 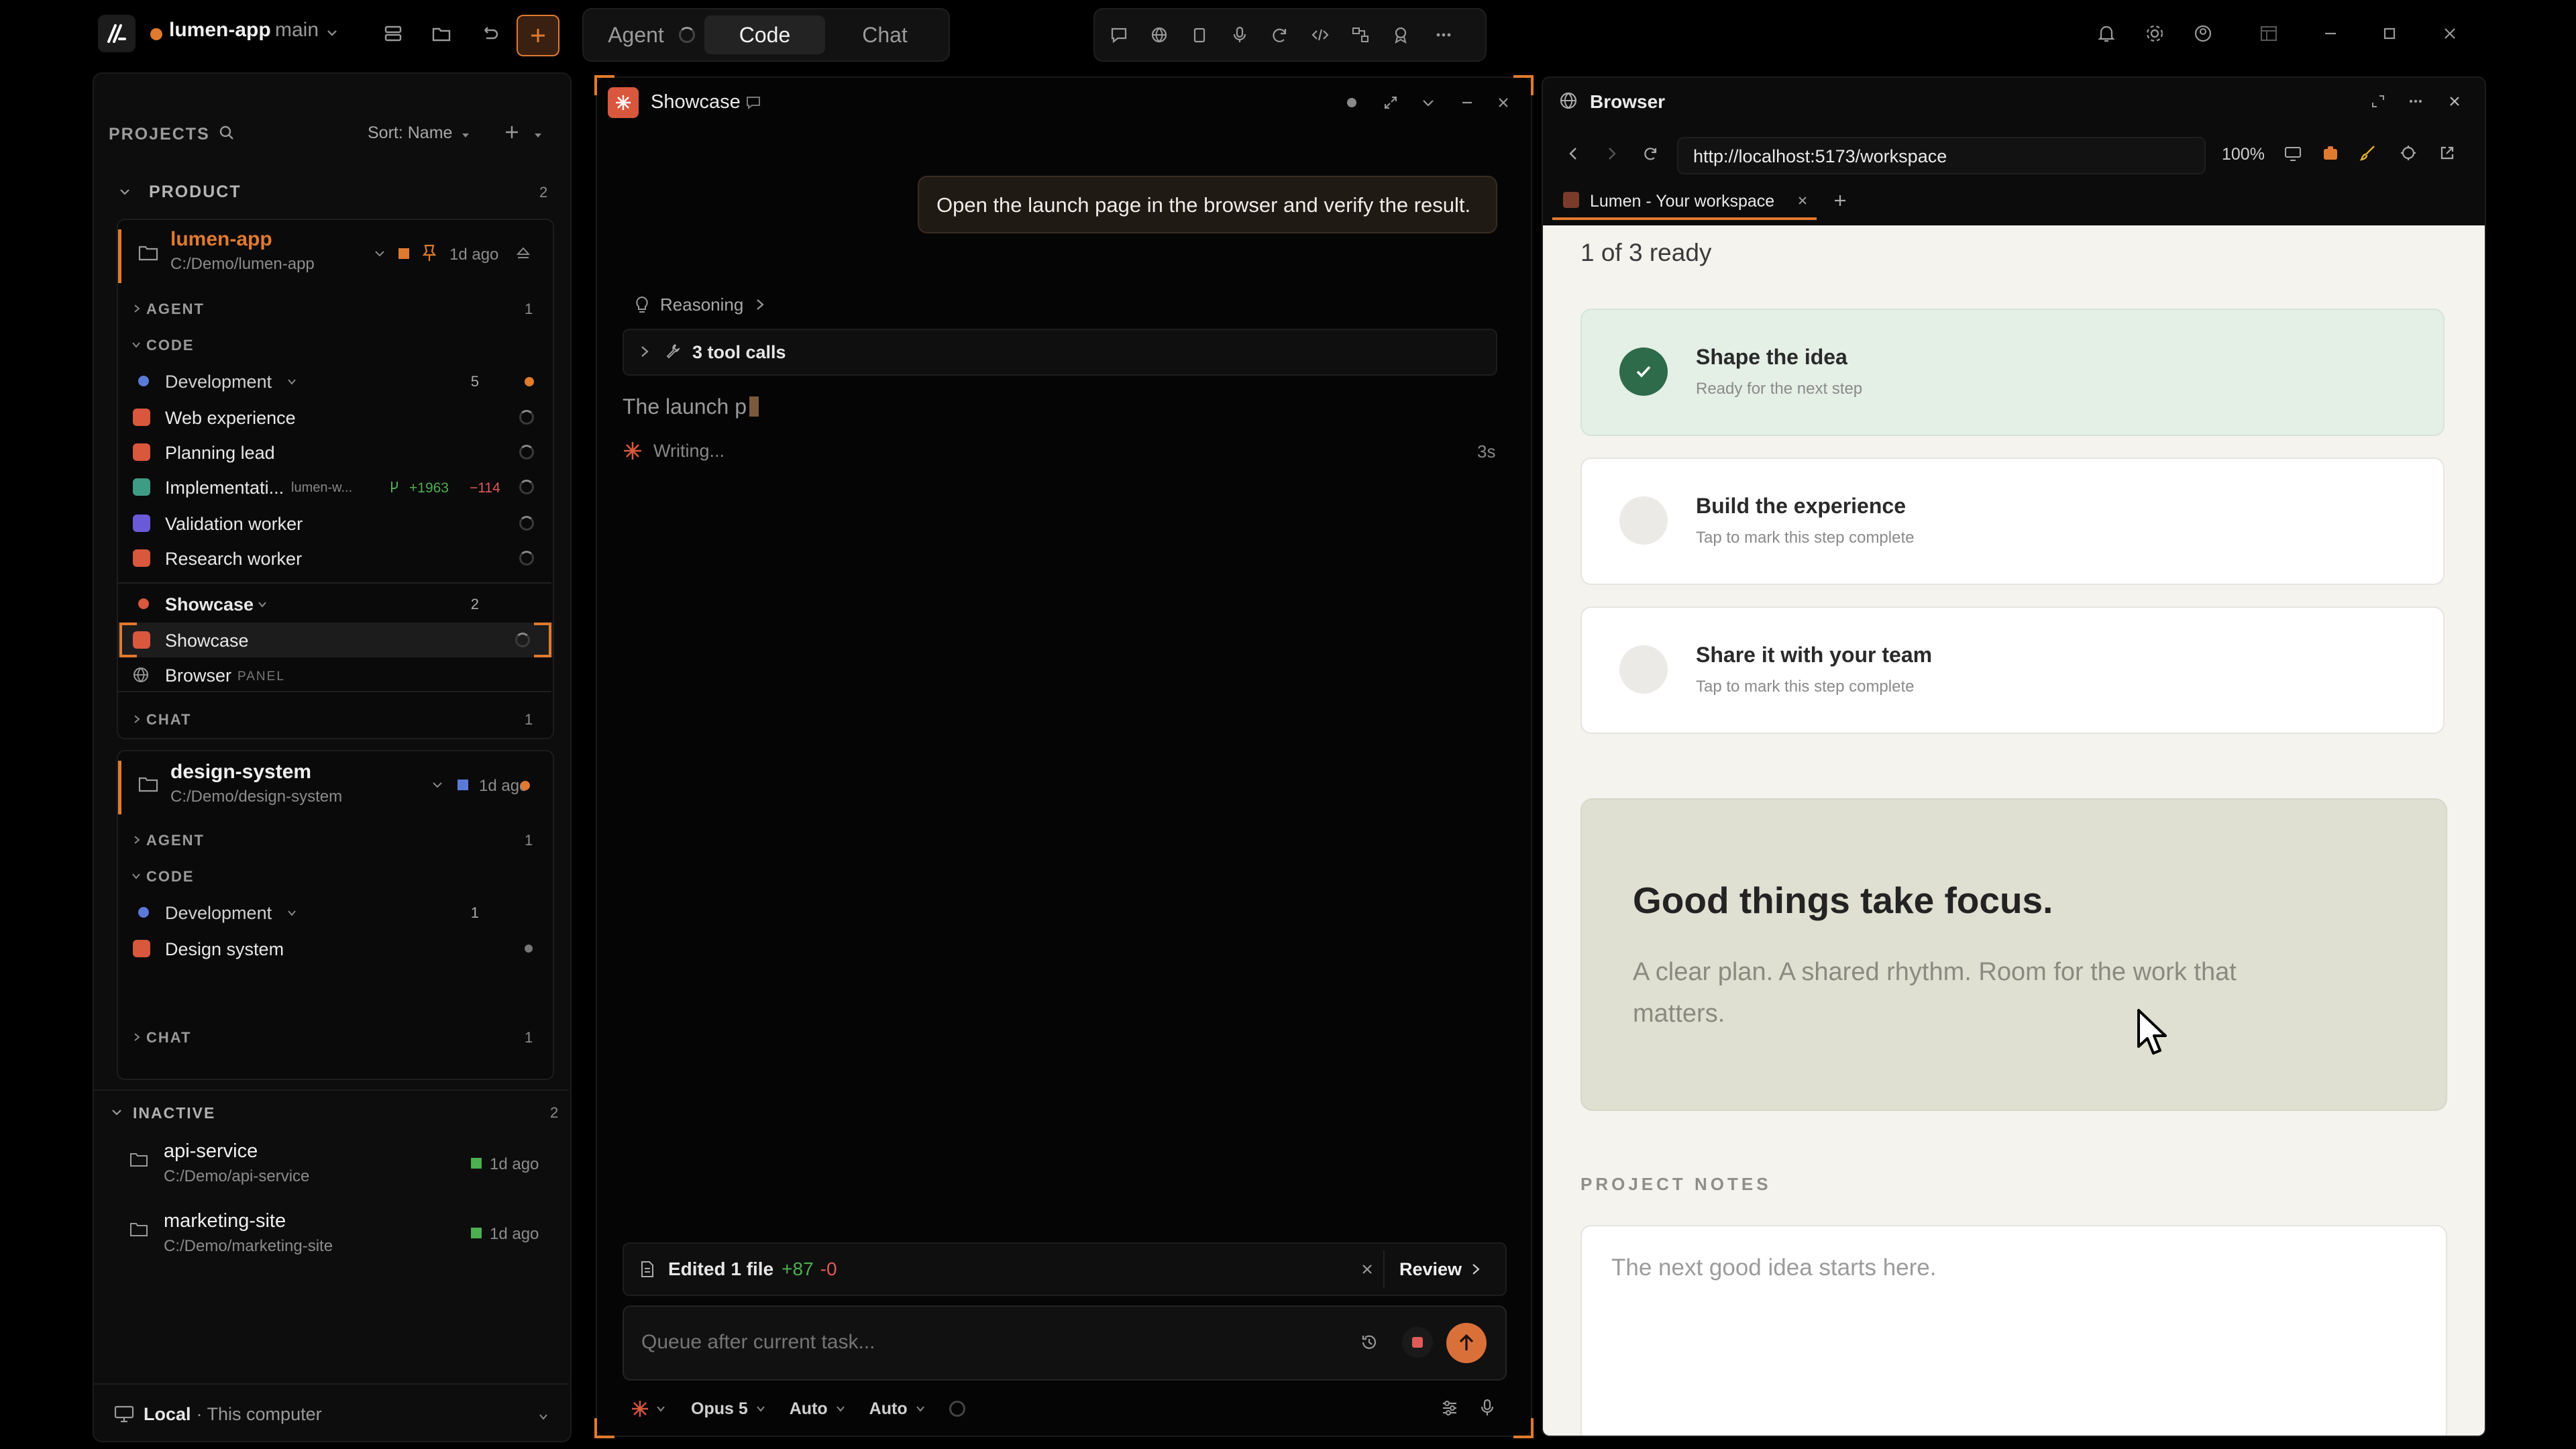 What do you see at coordinates (1199, 34) in the screenshot?
I see `clipboard-icon` at bounding box center [1199, 34].